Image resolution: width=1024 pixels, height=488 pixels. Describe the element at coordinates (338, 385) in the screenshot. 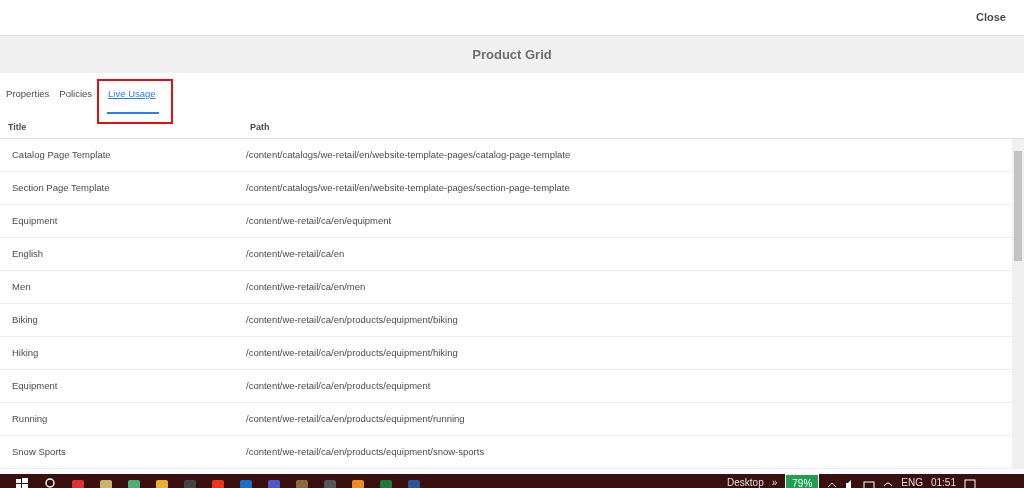

I see `table-cell-text: /content/we-retail/ca/en/products/equipment` at that location.